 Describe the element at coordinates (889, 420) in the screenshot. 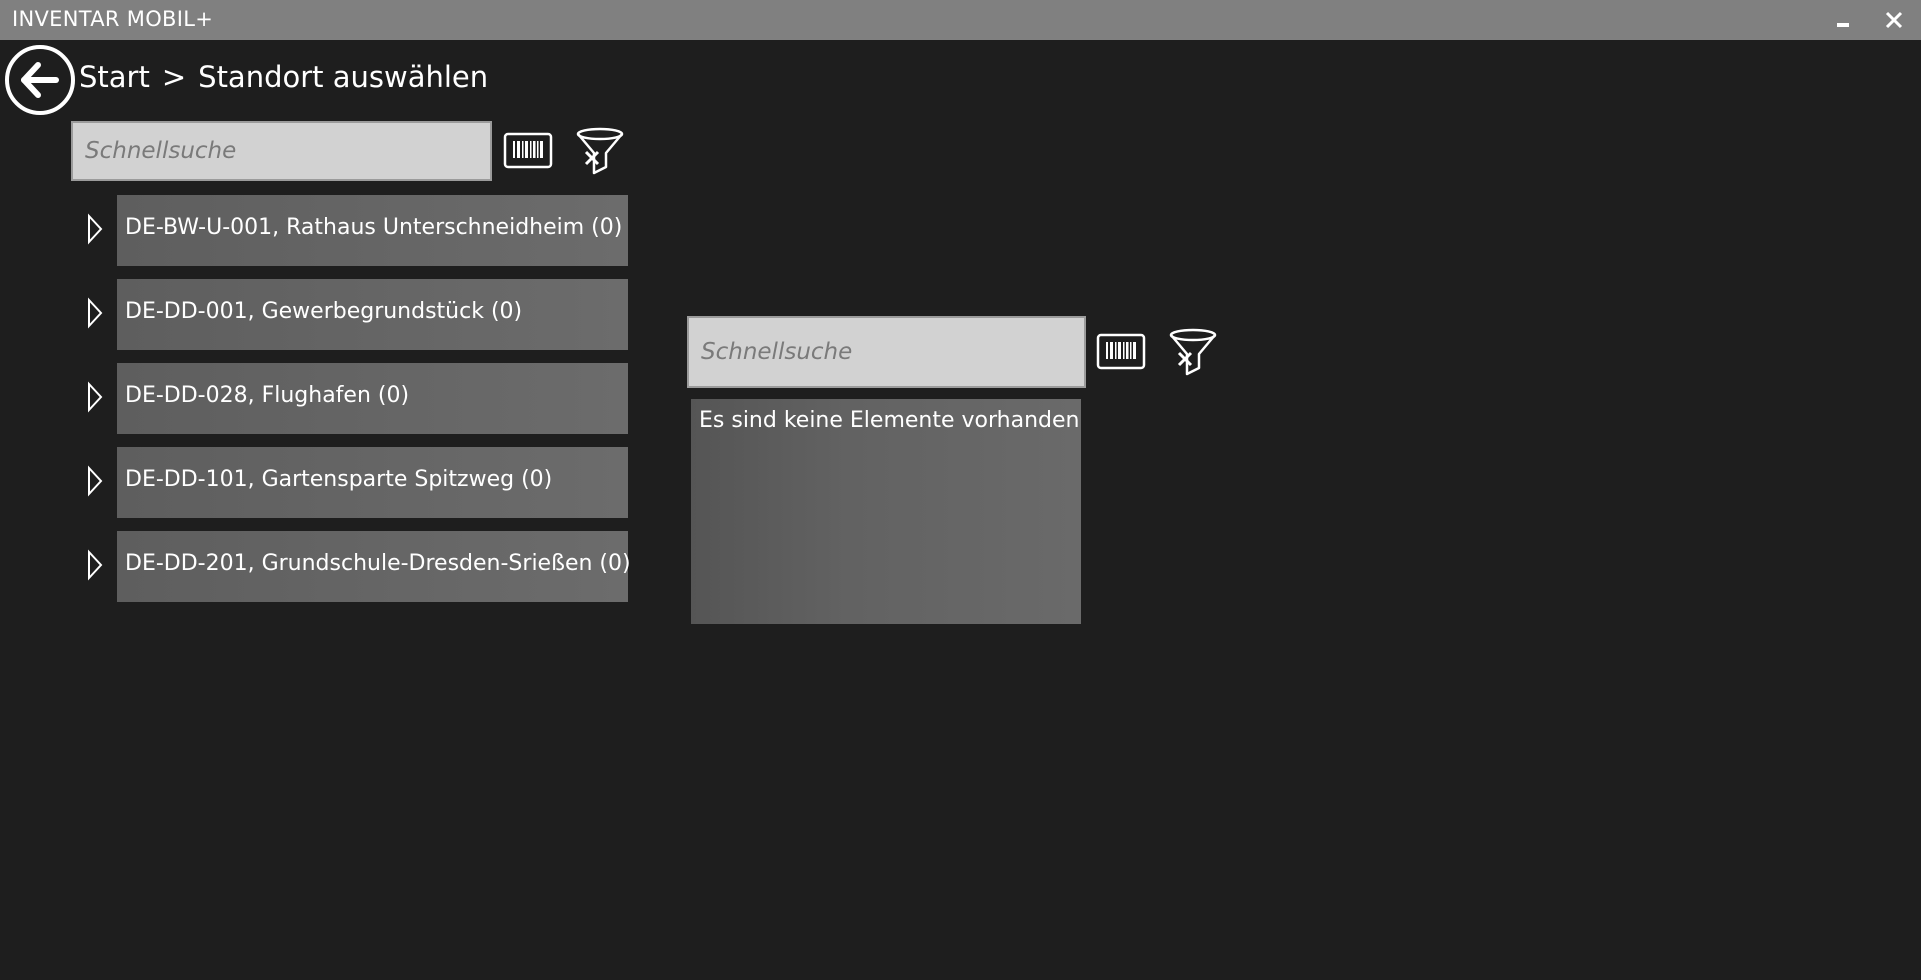

I see `empty-message: Es sind keine Elemente vorhanden` at that location.